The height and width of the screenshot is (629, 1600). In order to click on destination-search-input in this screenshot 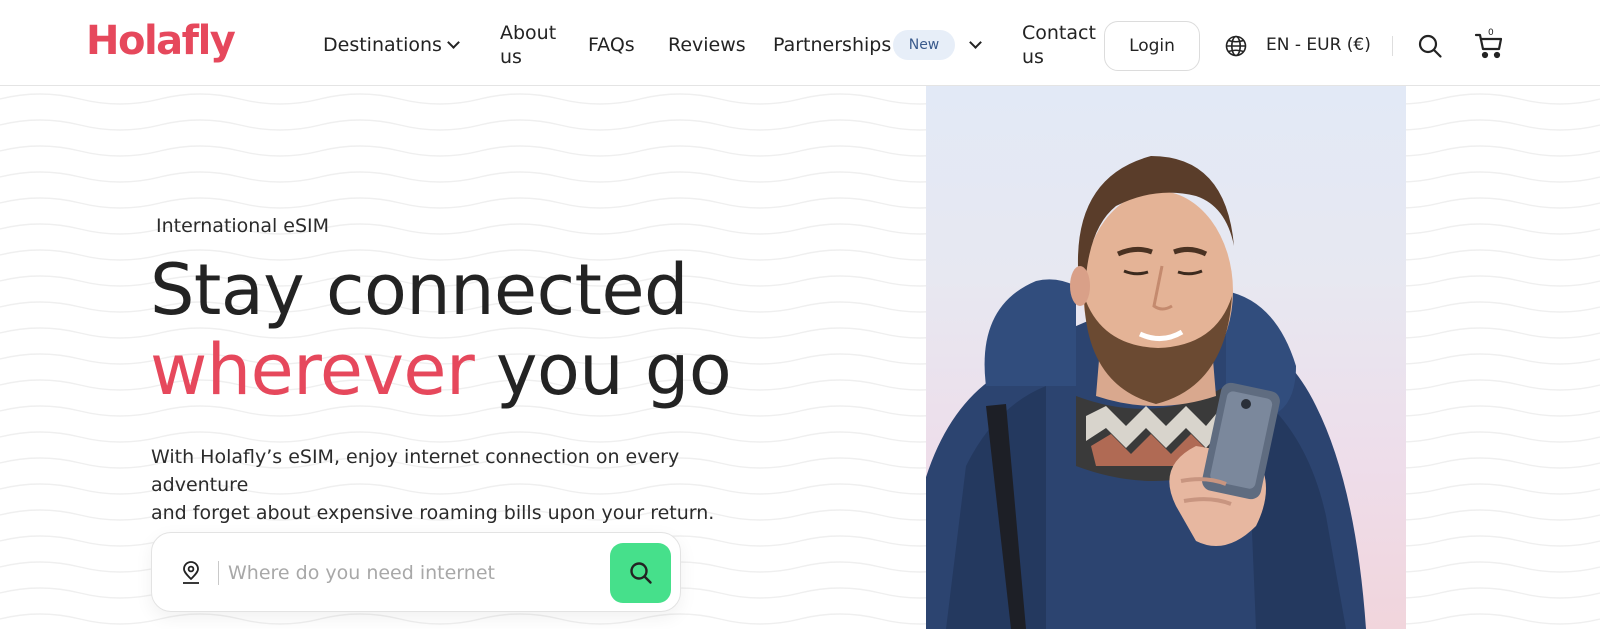, I will do `click(408, 573)`.